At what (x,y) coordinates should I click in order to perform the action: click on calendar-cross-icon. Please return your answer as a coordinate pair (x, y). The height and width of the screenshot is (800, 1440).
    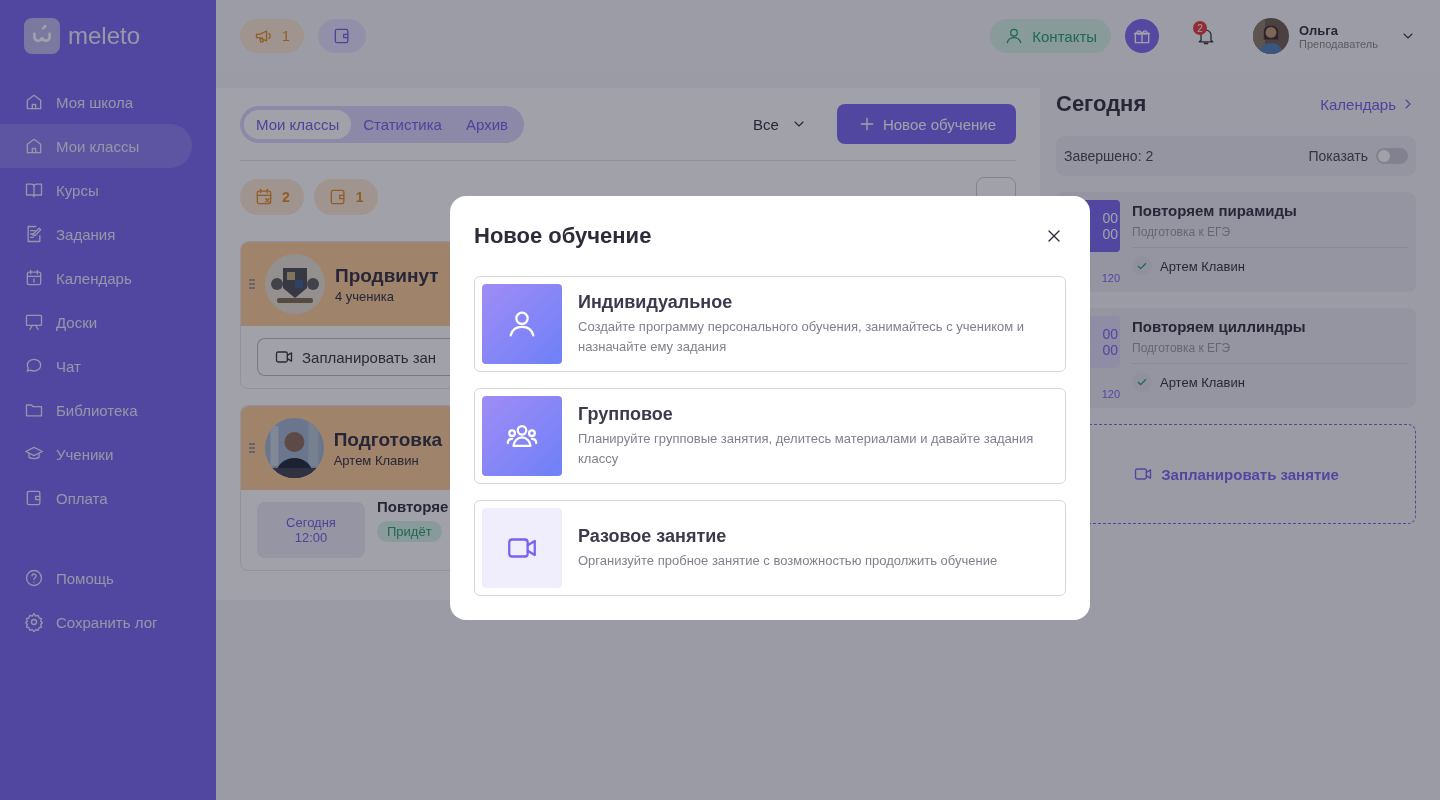
    Looking at the image, I should click on (264, 197).